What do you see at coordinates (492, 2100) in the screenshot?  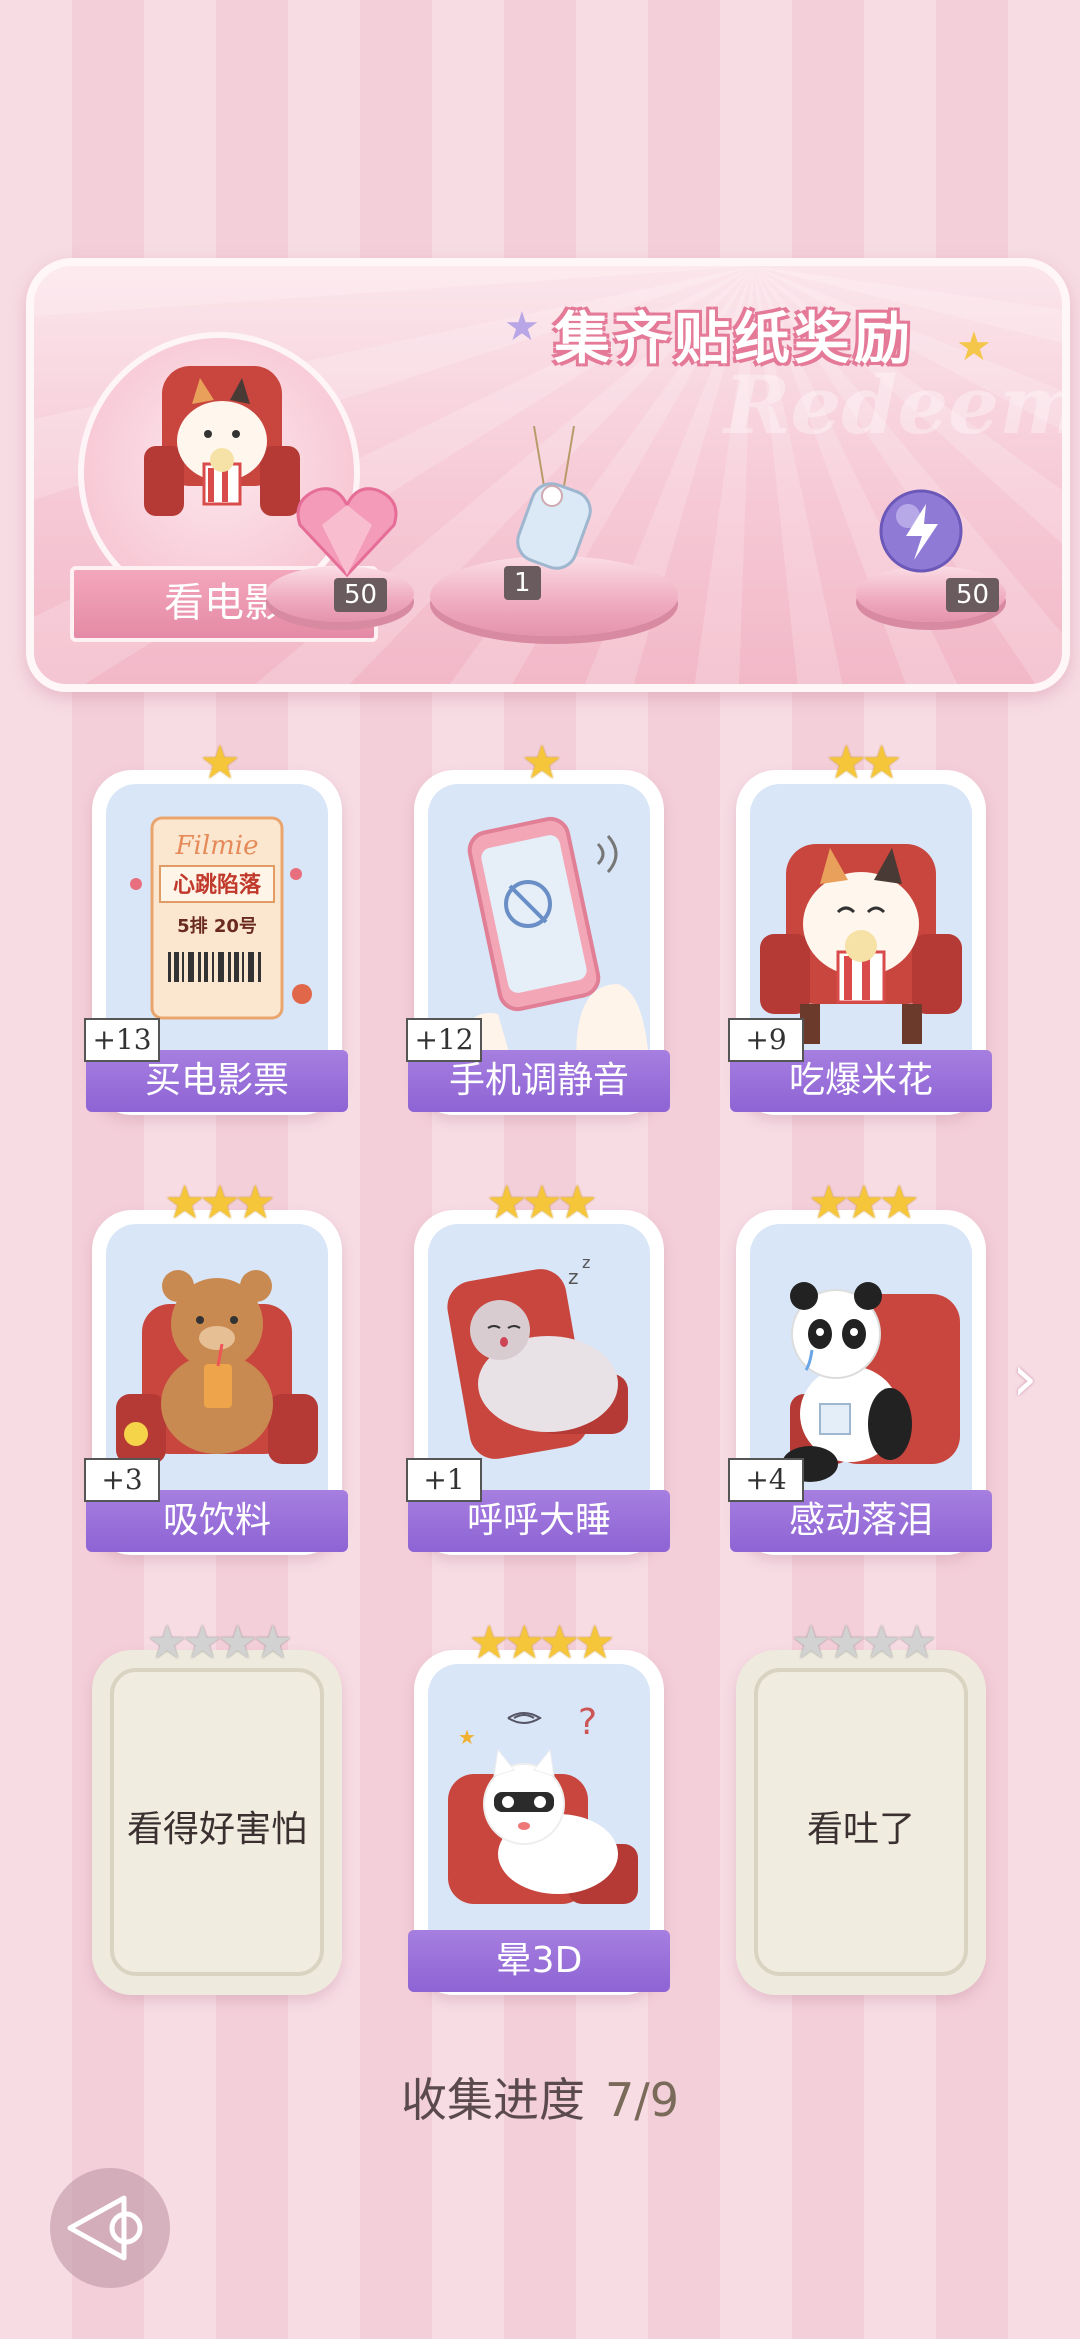 I see `progress-label: 收集进度` at bounding box center [492, 2100].